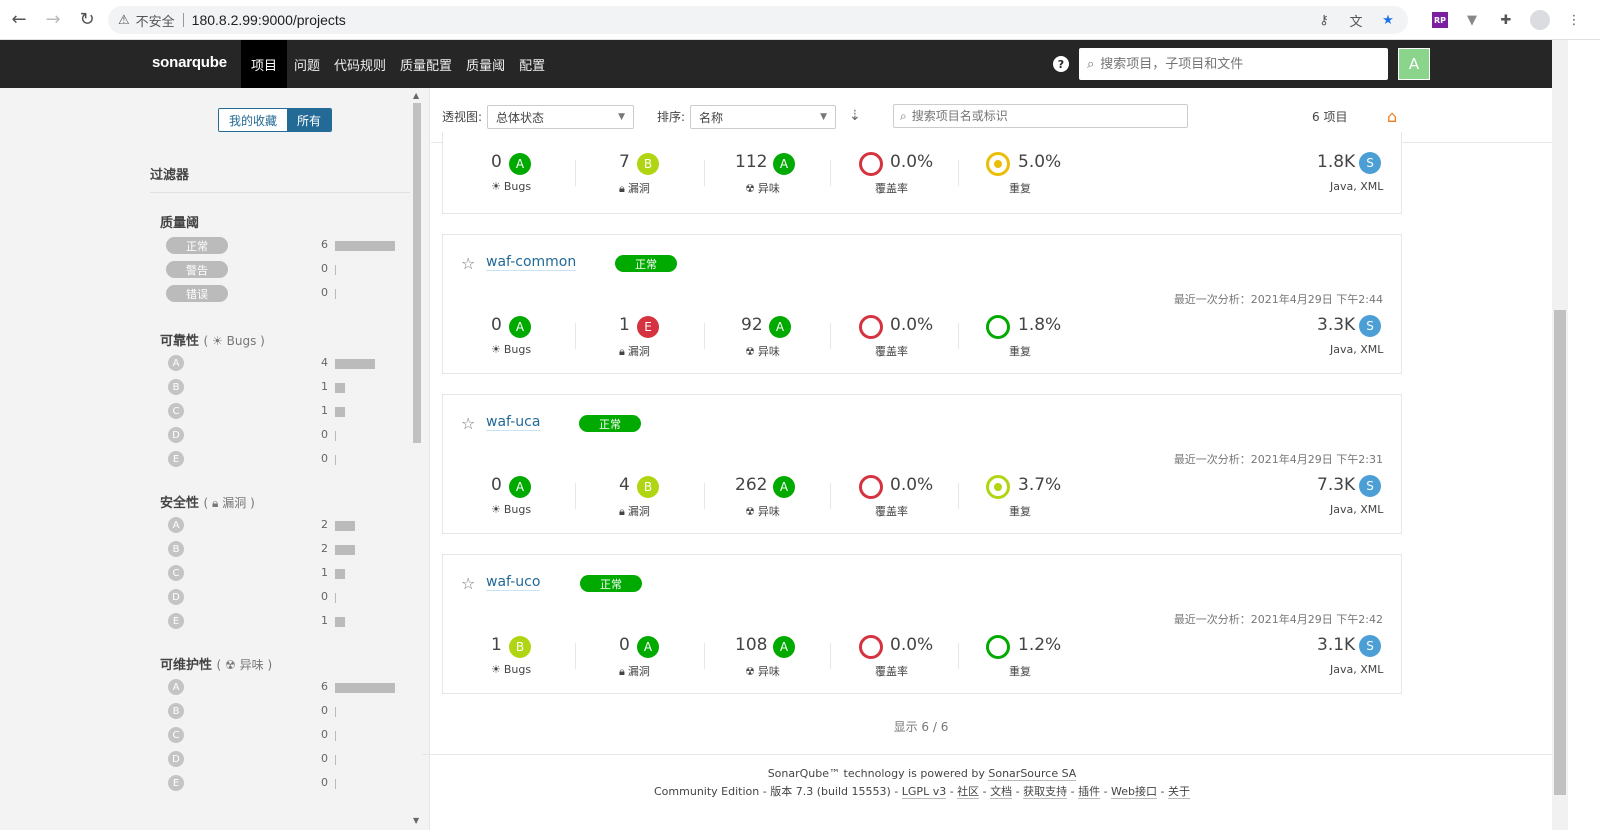 This screenshot has height=830, width=1600. I want to click on duplications-value: 1.2%, so click(1039, 645).